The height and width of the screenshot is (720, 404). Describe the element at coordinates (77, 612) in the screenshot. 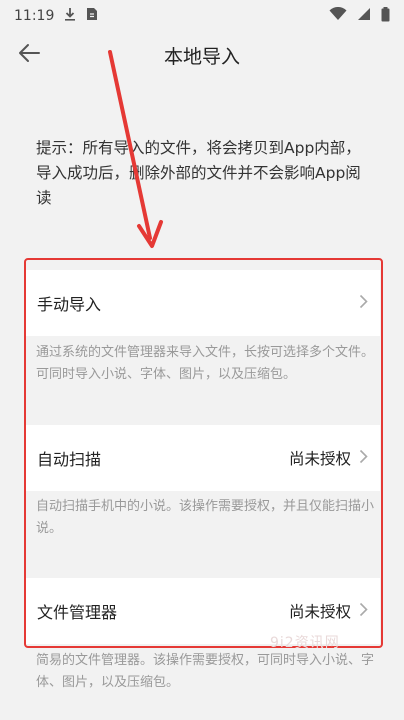

I see `item-label: 文件管理器` at that location.